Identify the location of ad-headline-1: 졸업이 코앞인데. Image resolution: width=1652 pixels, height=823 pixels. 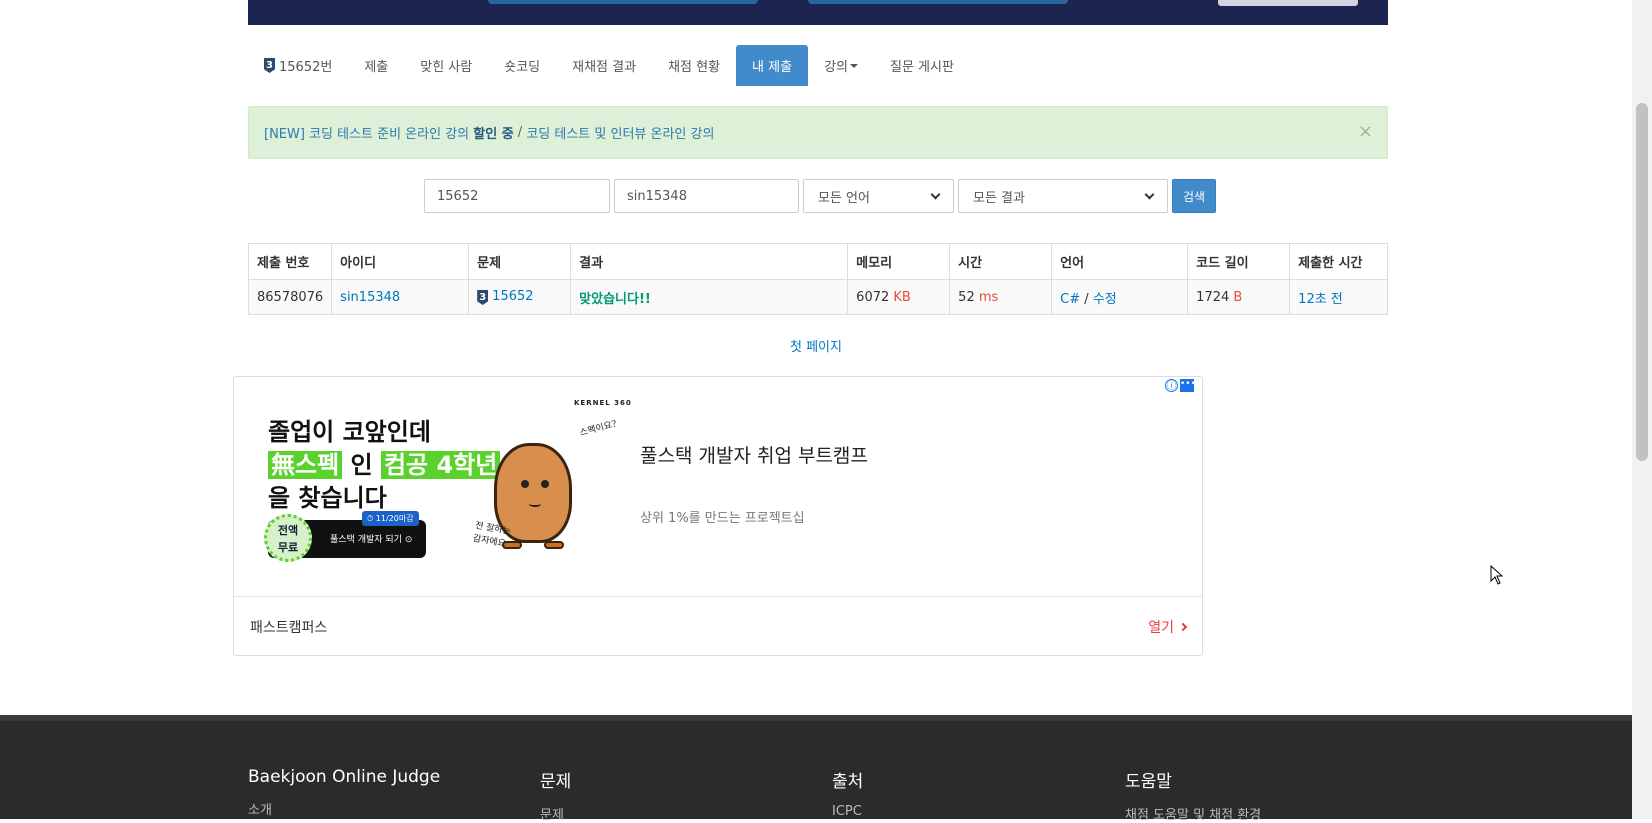
(349, 432).